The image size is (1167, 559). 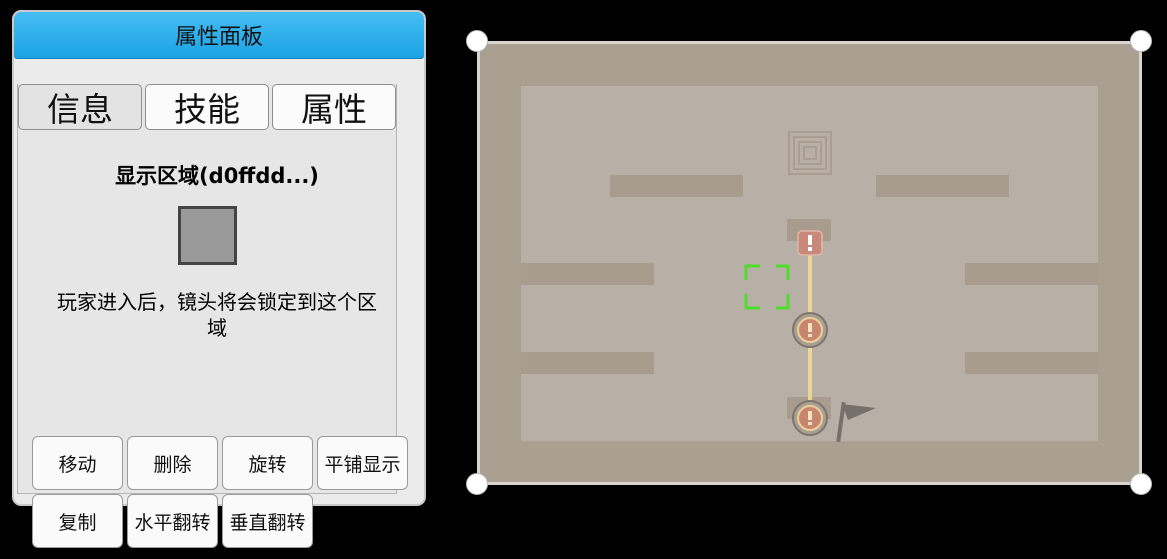 I want to click on wall-right-lower, so click(x=1031, y=363).